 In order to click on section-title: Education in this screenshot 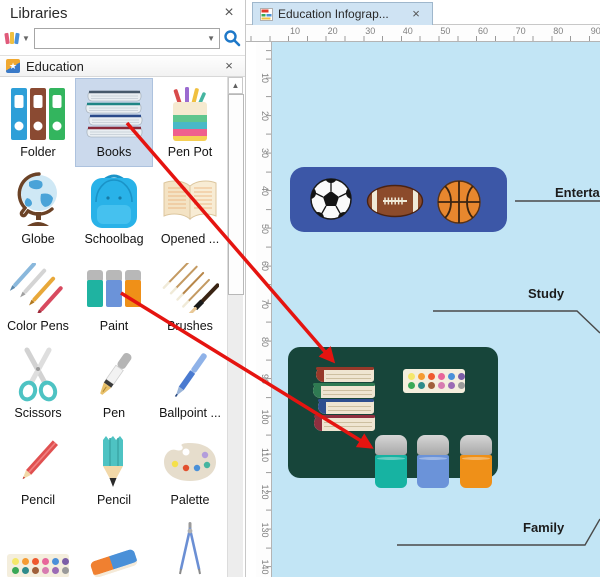, I will do `click(55, 66)`.